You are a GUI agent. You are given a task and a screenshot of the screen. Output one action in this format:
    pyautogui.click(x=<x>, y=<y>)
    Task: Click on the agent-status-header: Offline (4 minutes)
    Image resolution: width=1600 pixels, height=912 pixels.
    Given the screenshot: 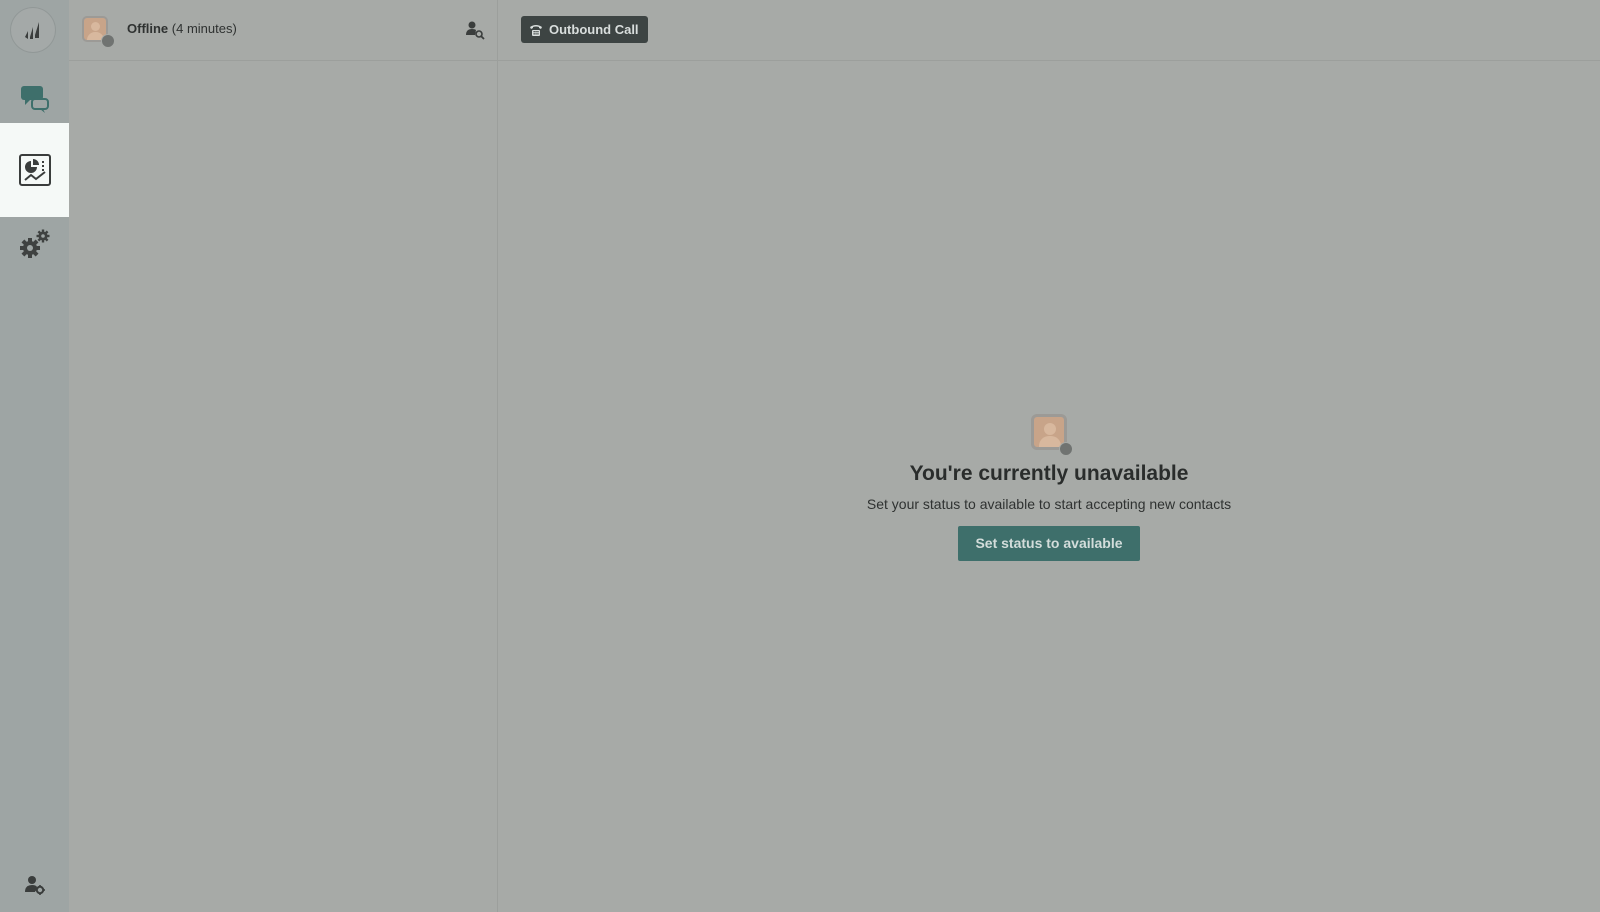 What is the action you would take?
    pyautogui.click(x=283, y=30)
    